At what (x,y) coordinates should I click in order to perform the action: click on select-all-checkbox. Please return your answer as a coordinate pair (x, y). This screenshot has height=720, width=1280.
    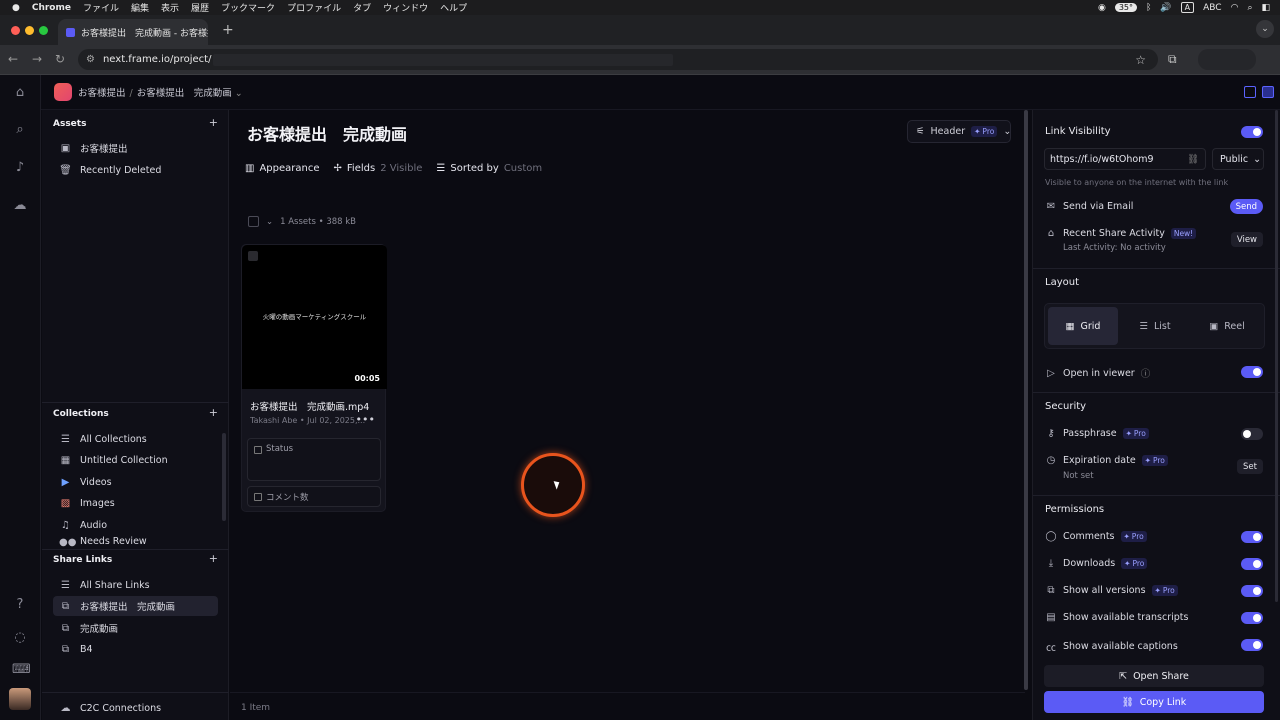
    Looking at the image, I should click on (253, 221).